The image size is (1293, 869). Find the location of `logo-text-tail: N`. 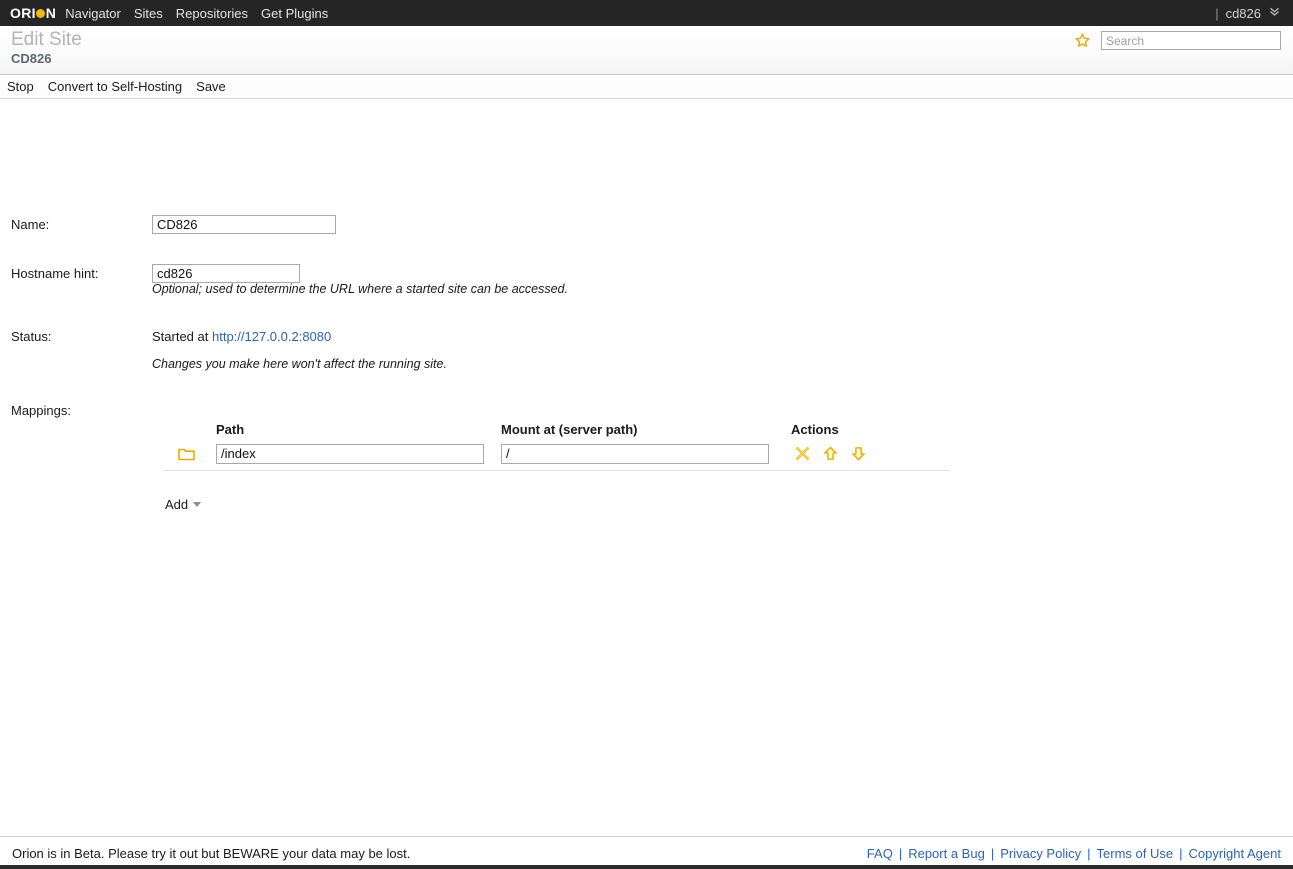

logo-text-tail: N is located at coordinates (51, 13).